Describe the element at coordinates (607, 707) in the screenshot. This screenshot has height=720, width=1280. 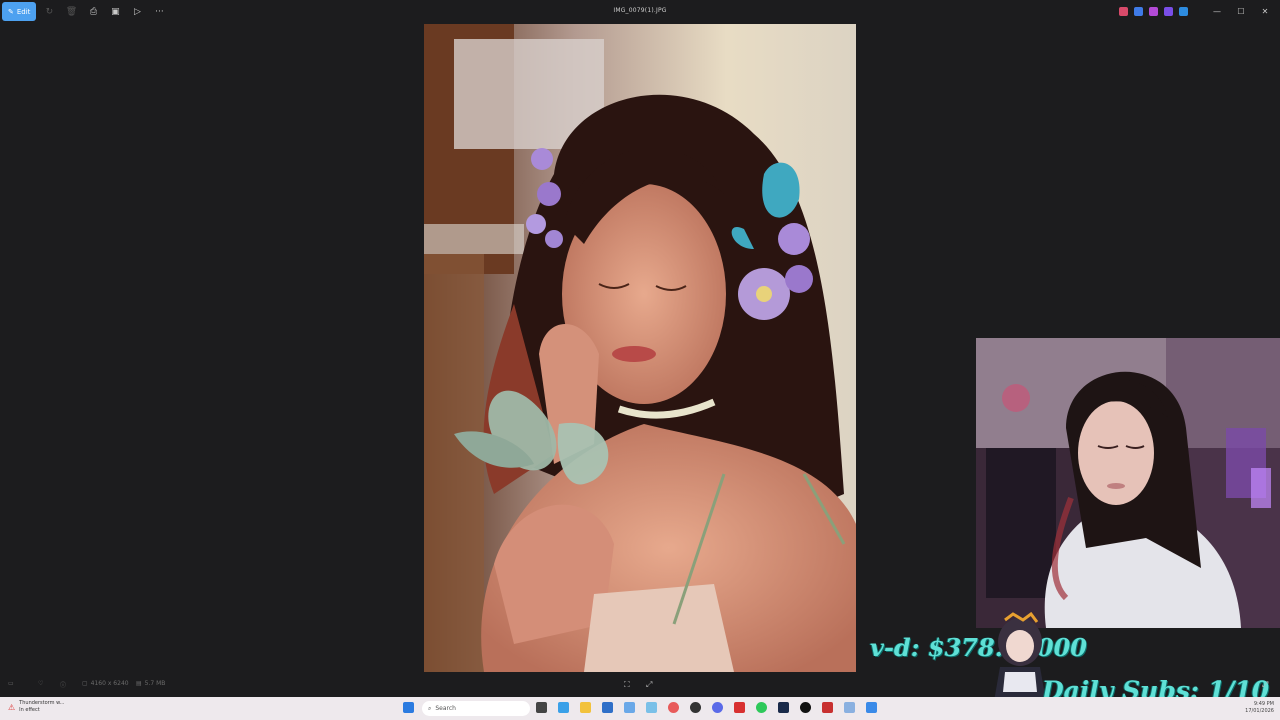
I see `store-icon` at that location.